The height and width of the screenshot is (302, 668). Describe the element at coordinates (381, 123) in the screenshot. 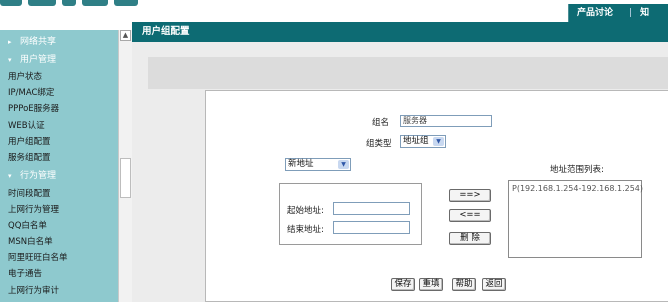

I see `group-name-label: 组名` at that location.